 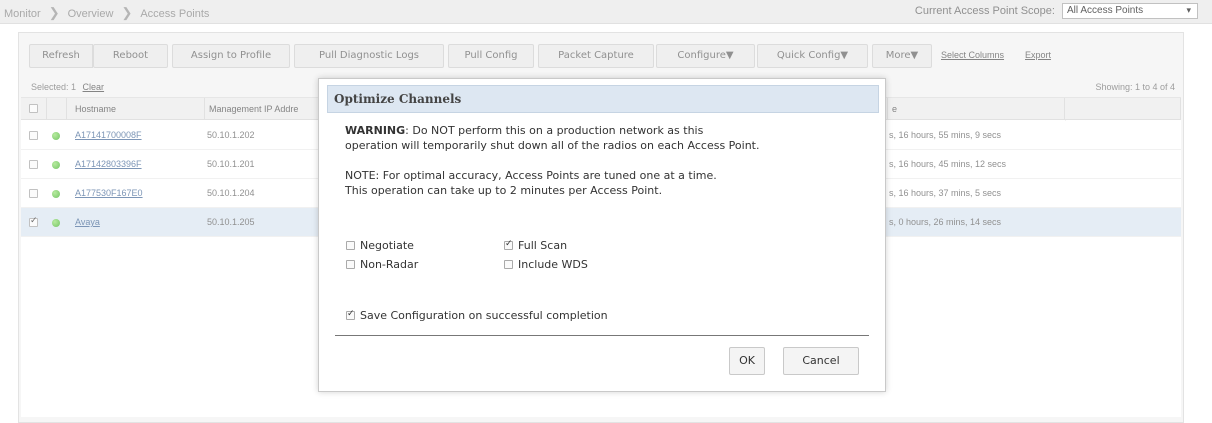 What do you see at coordinates (821, 361) in the screenshot?
I see `cancel-button: Cancel` at bounding box center [821, 361].